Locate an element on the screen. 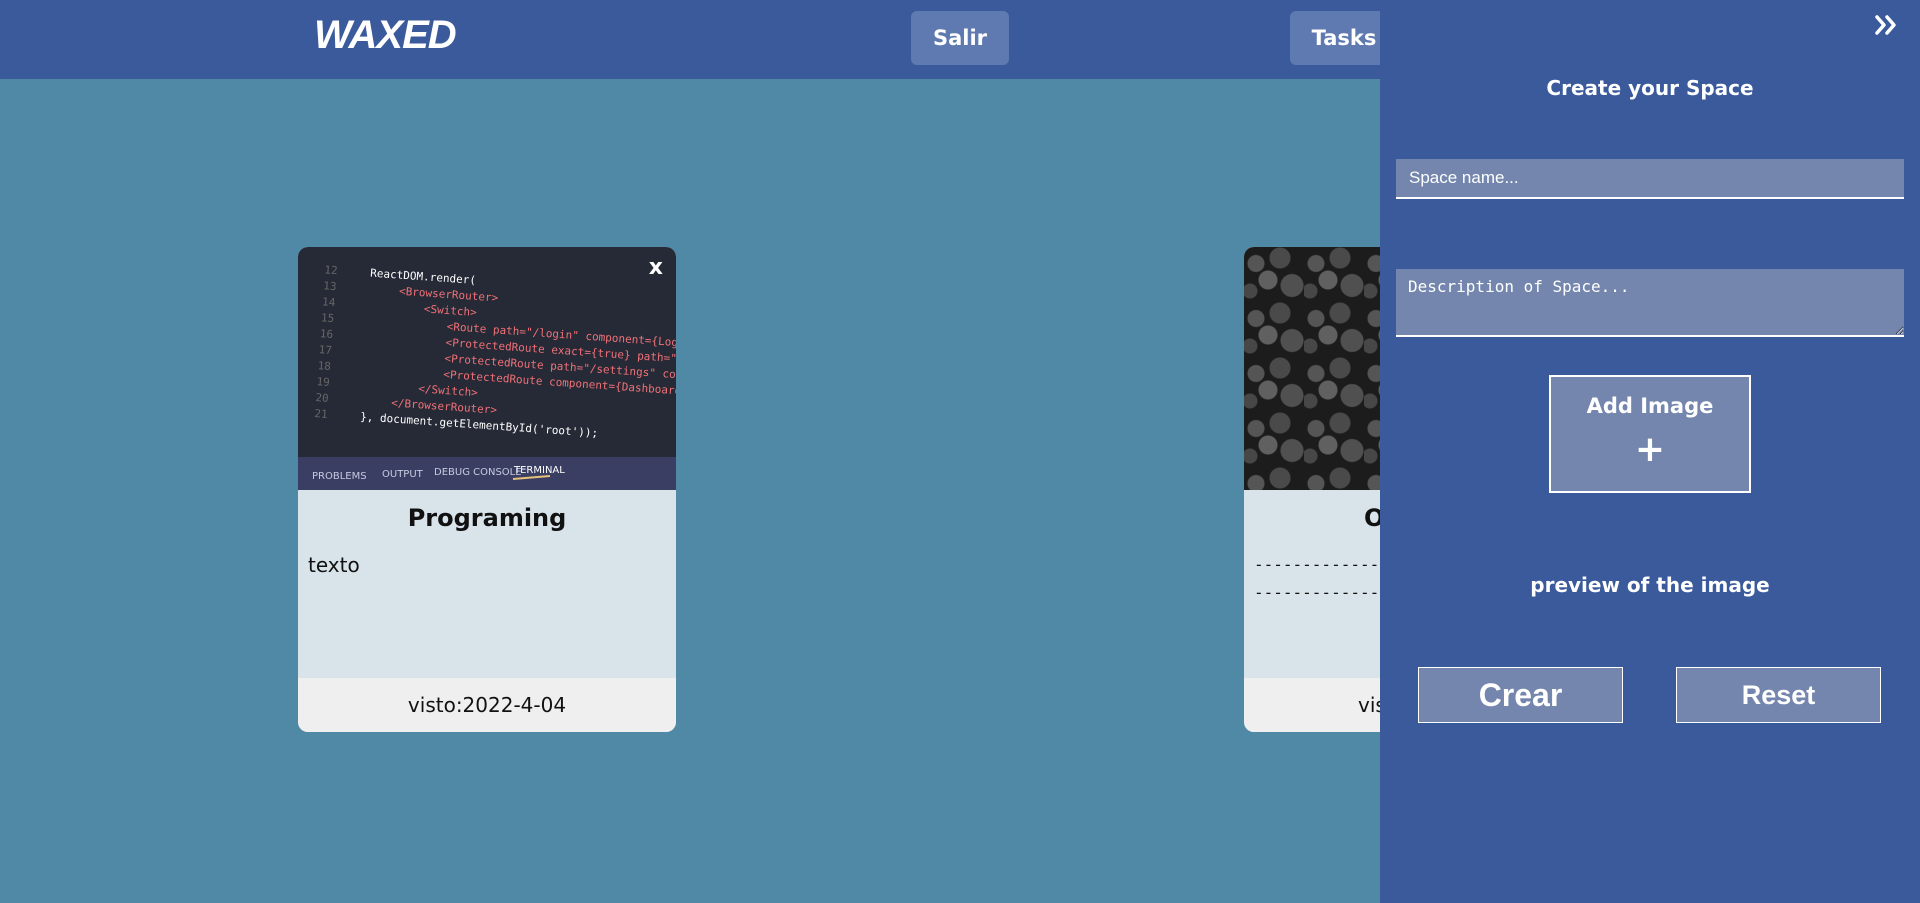 Image resolution: width=1920 pixels, height=903 pixels. svg-text: 19 is located at coordinates (323, 382).